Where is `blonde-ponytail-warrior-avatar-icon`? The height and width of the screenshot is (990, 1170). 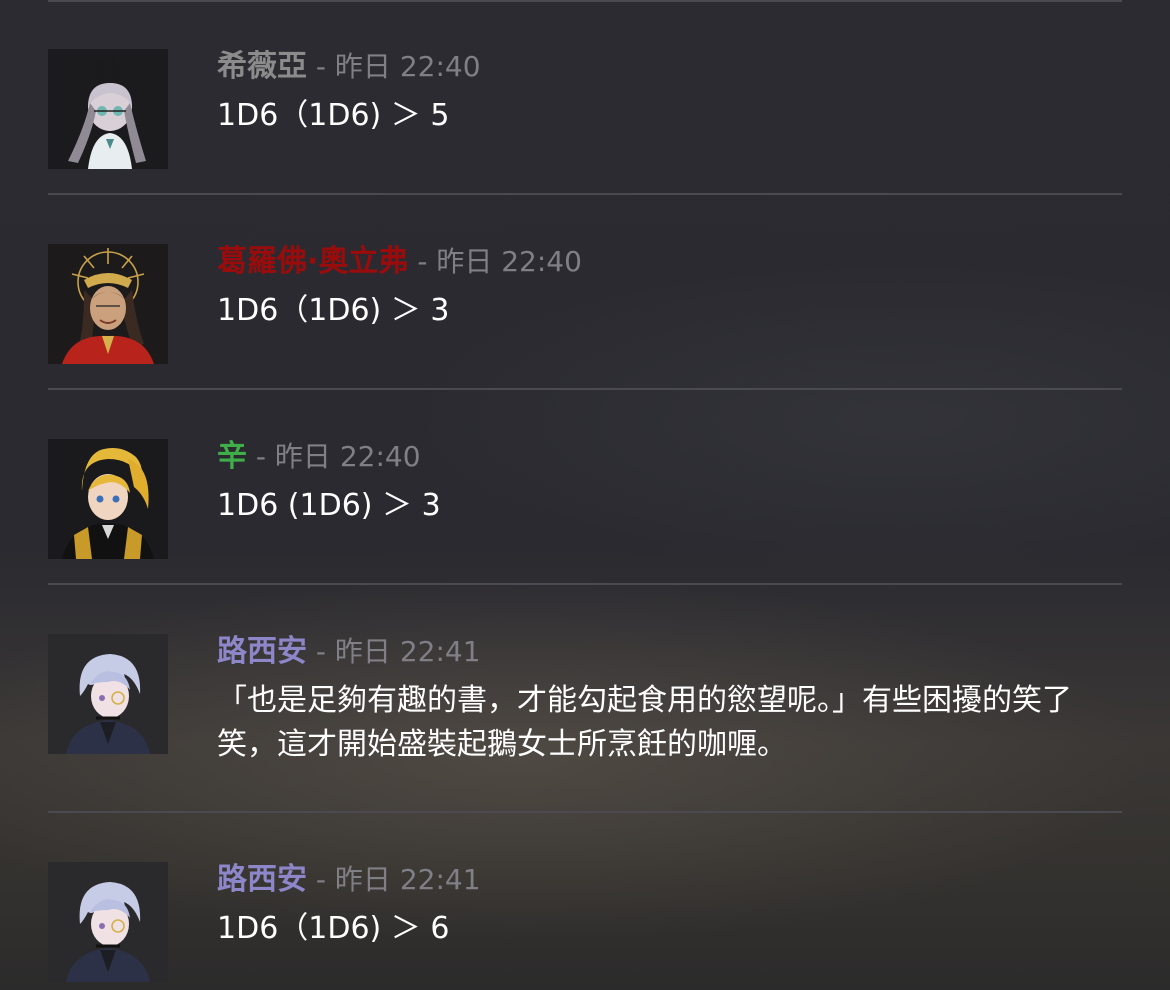 blonde-ponytail-warrior-avatar-icon is located at coordinates (108, 499).